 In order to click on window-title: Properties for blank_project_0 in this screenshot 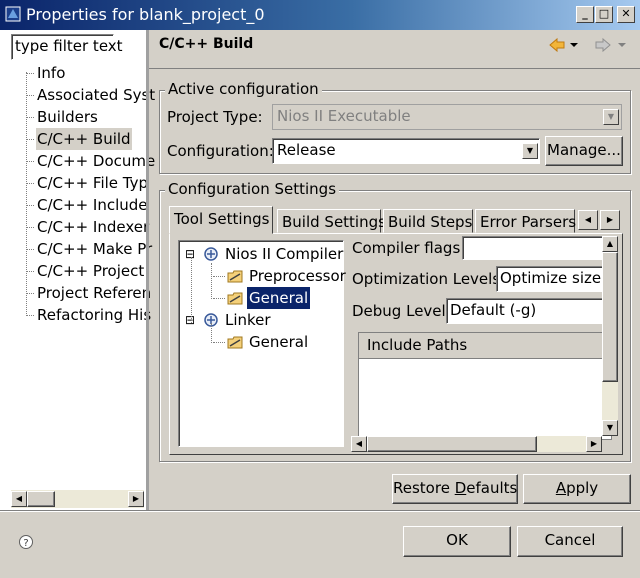, I will do `click(145, 14)`.